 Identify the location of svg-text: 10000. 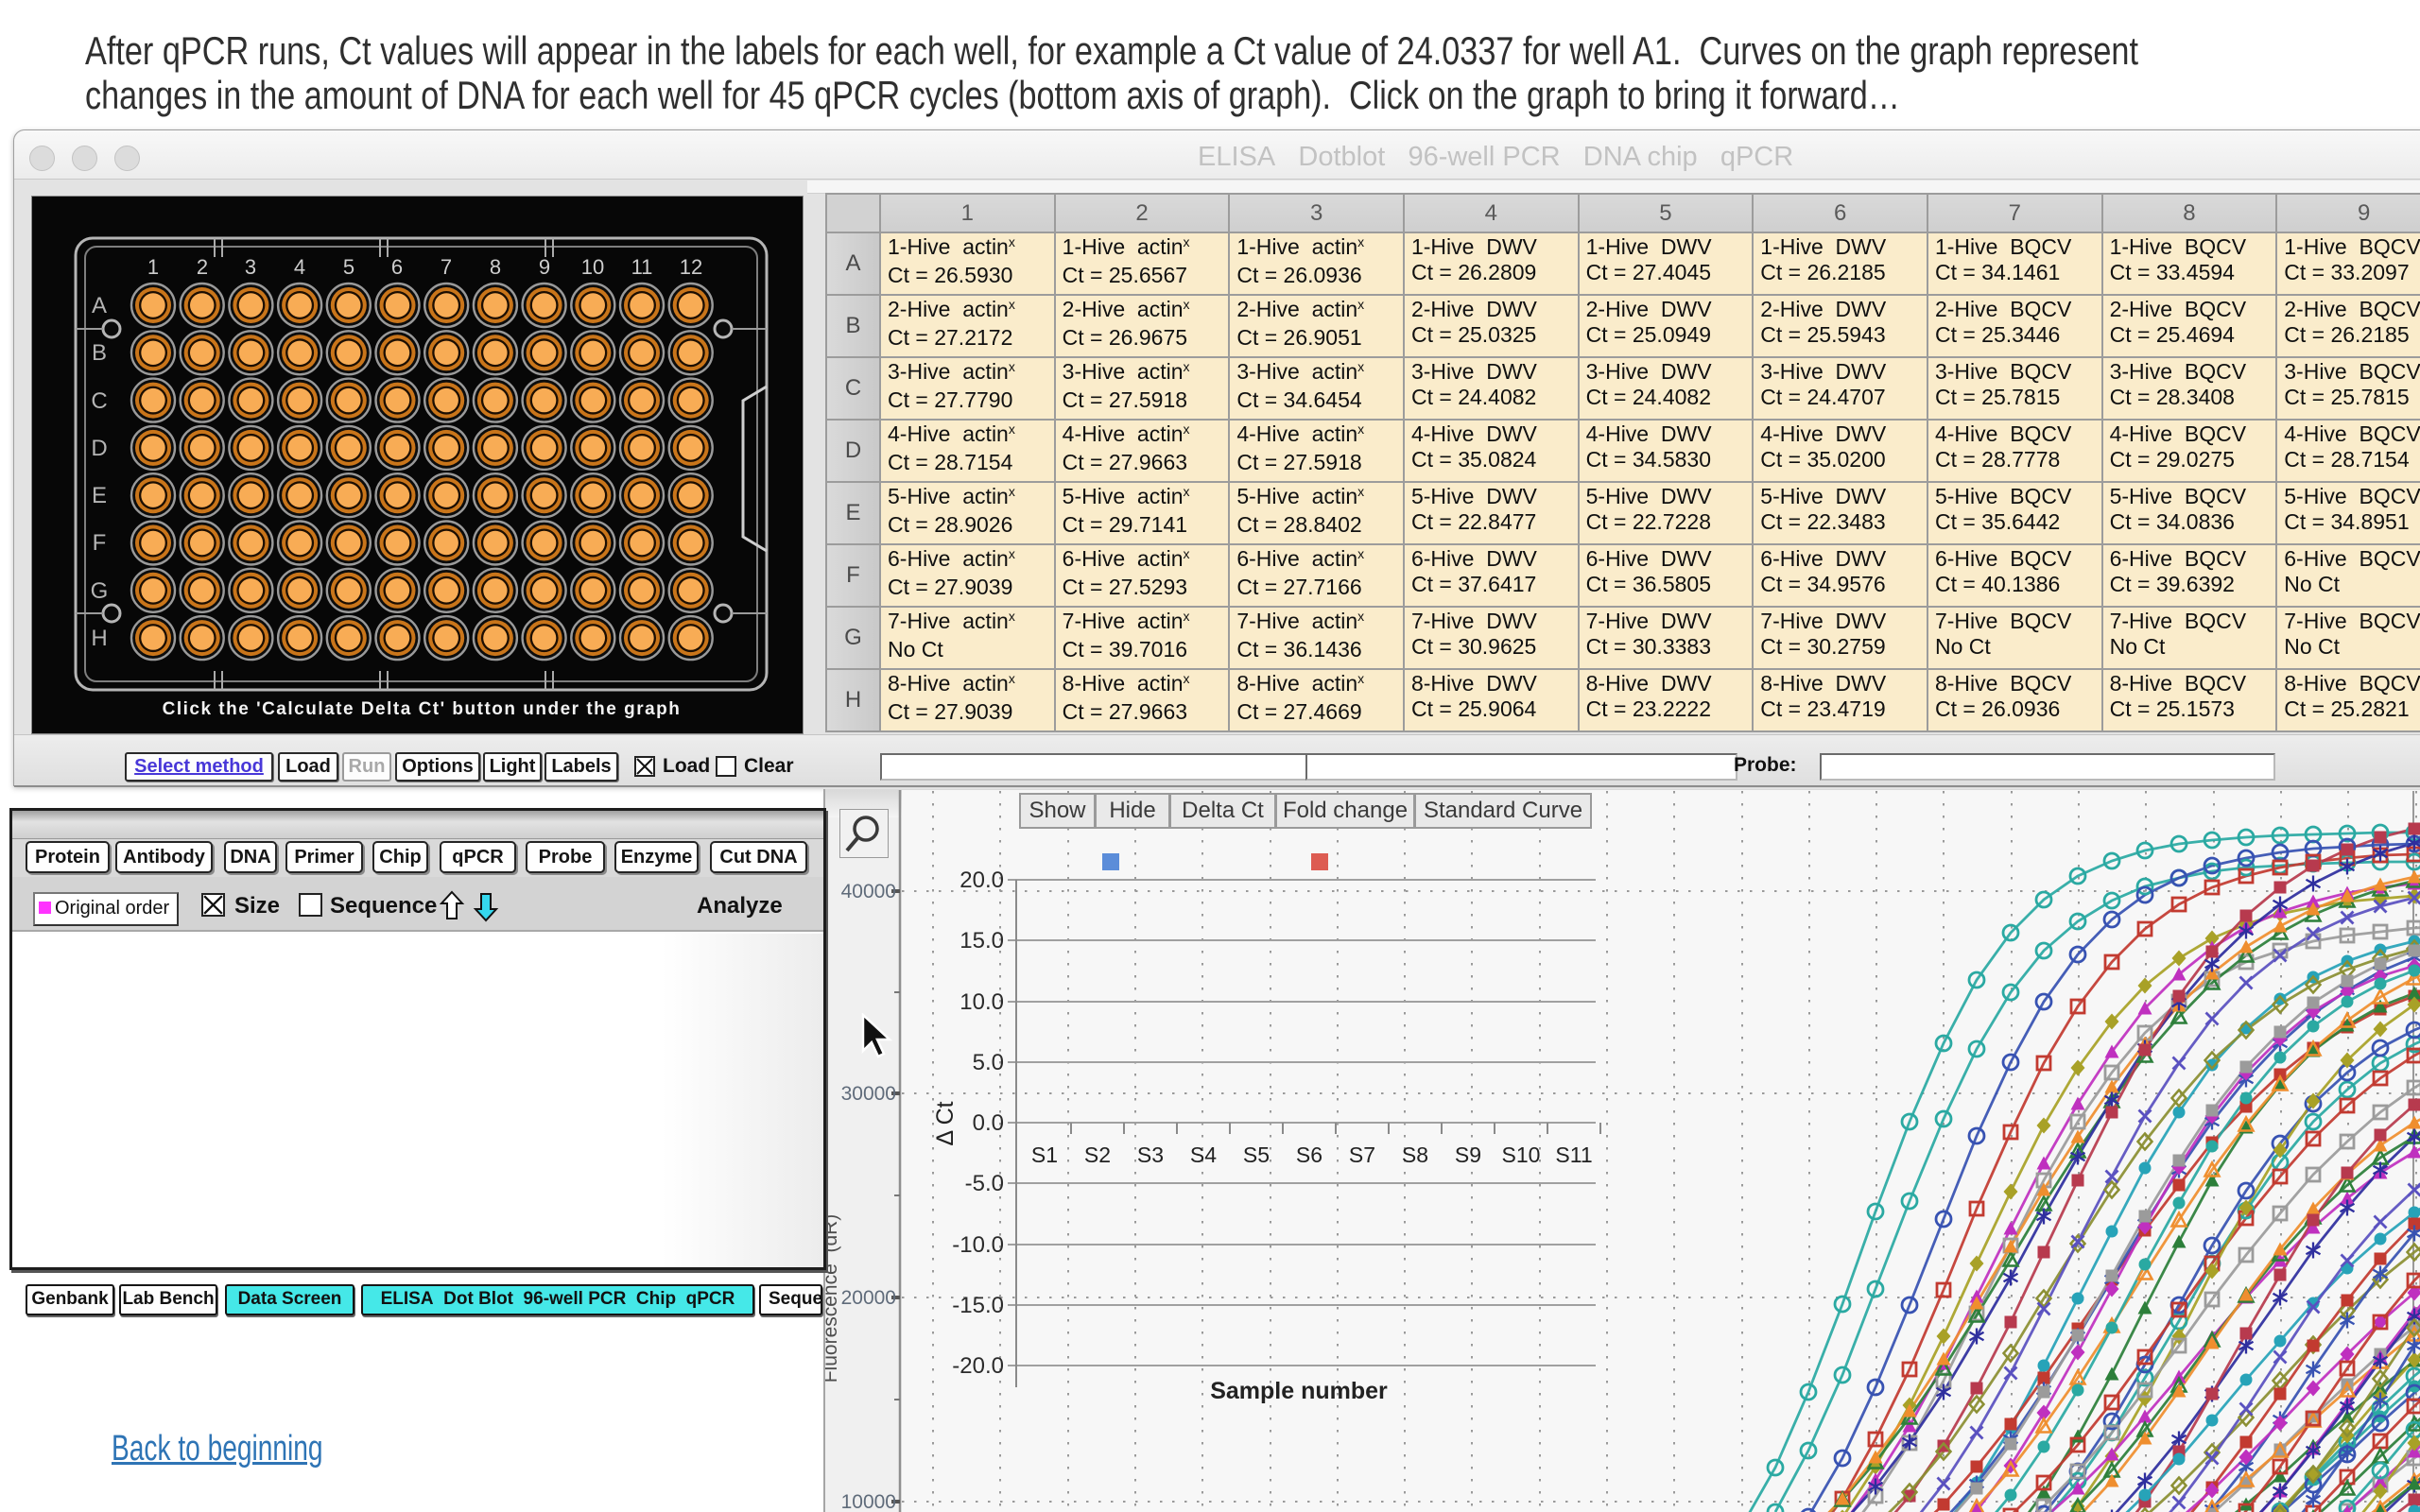
(868, 1501).